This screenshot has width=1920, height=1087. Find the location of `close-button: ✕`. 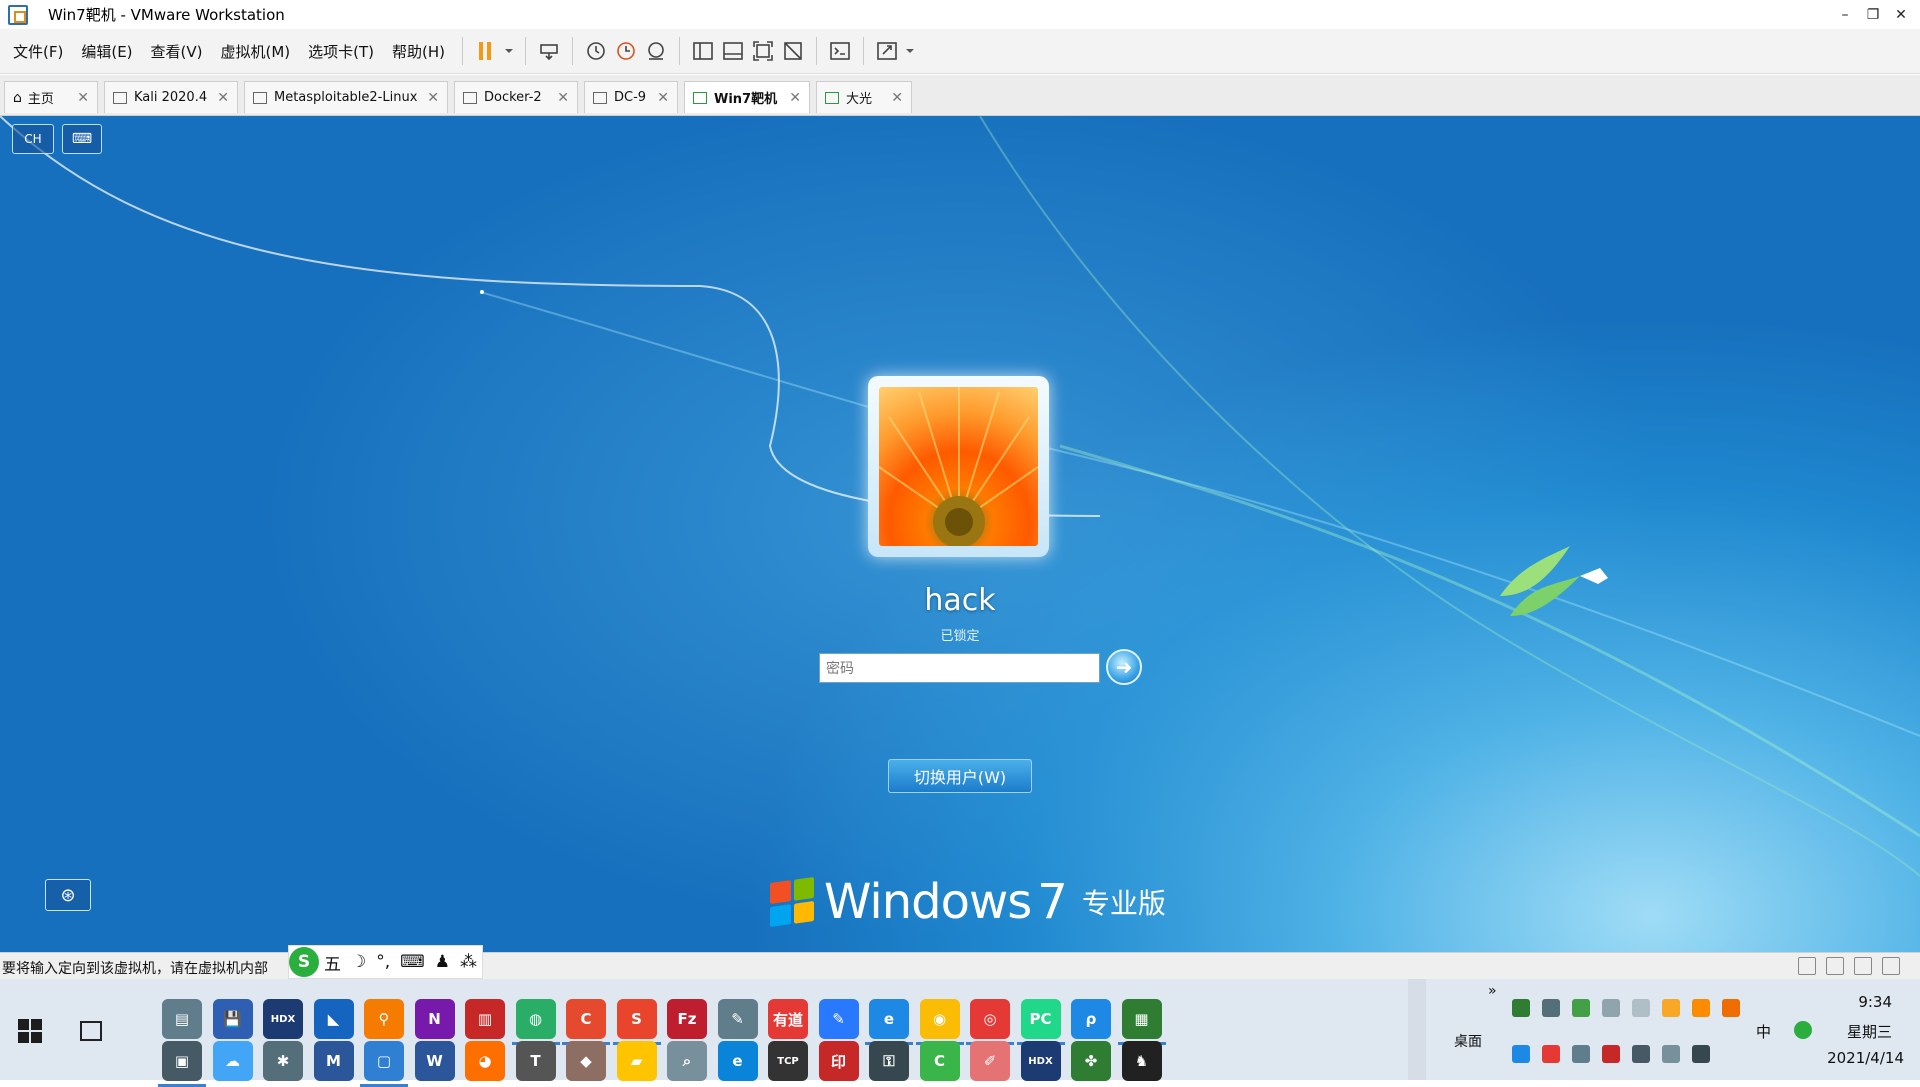

close-button: ✕ is located at coordinates (1901, 14).